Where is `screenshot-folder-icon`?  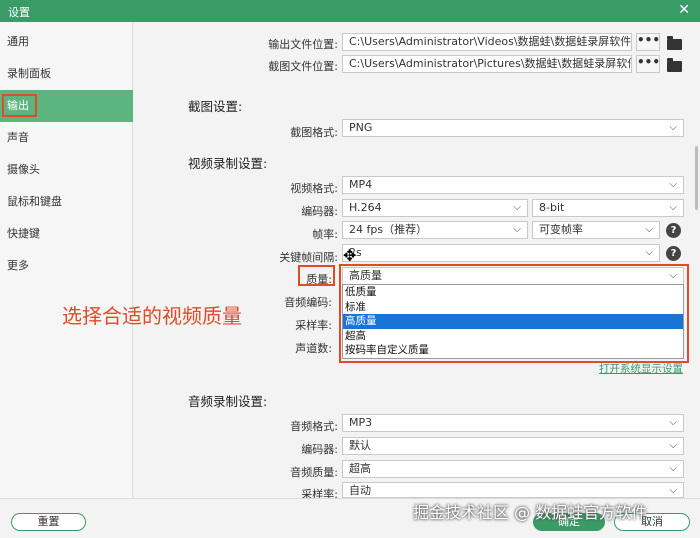
screenshot-folder-icon is located at coordinates (674, 65).